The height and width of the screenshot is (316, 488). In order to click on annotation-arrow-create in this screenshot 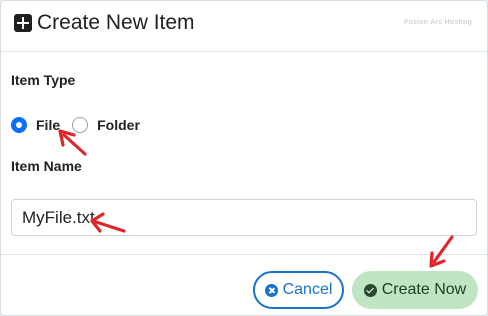, I will do `click(441, 251)`.